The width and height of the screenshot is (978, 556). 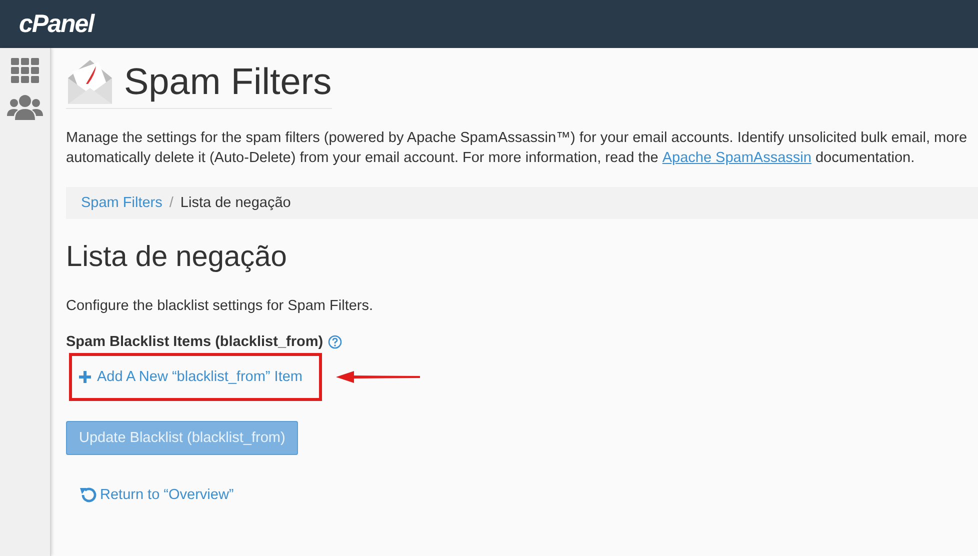 What do you see at coordinates (517, 138) in the screenshot?
I see `description-text: Manage the settings for the spam filters (powered by Apache SpamAssassin™) for your email accounts. Identify unsolicited bulk email, more` at bounding box center [517, 138].